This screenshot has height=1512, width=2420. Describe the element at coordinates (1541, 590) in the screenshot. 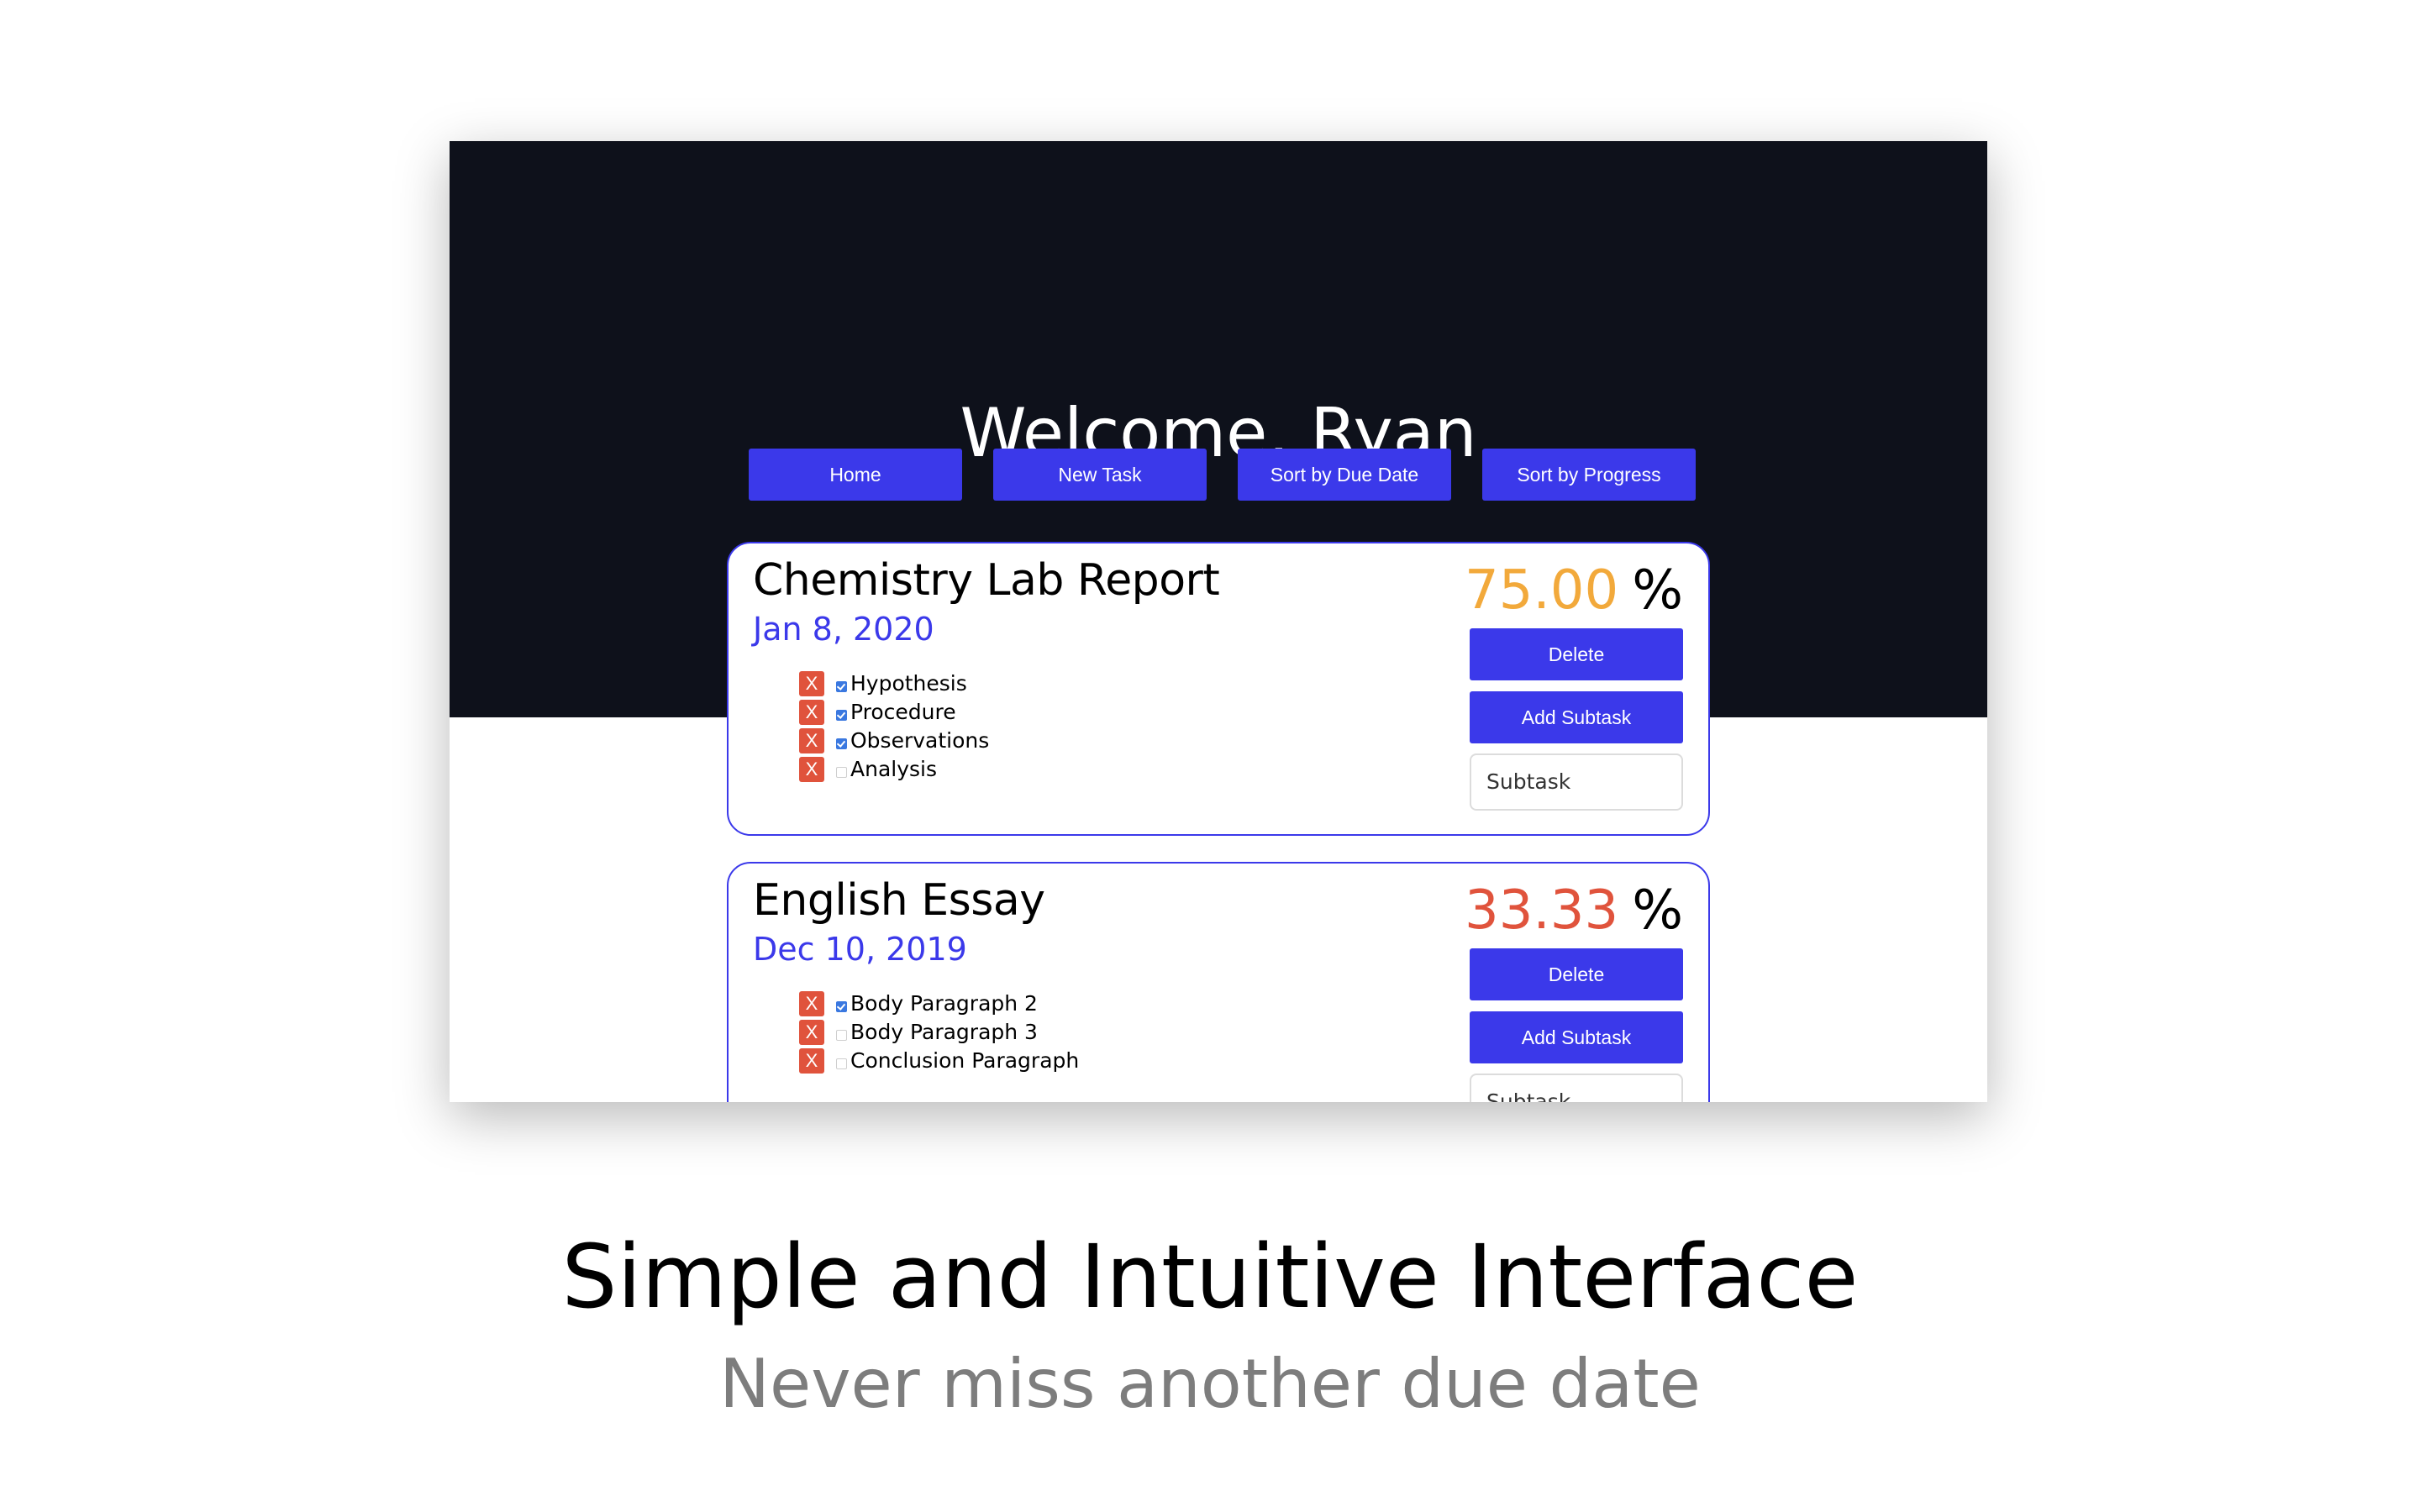

I see `progress-value: 75.00` at that location.